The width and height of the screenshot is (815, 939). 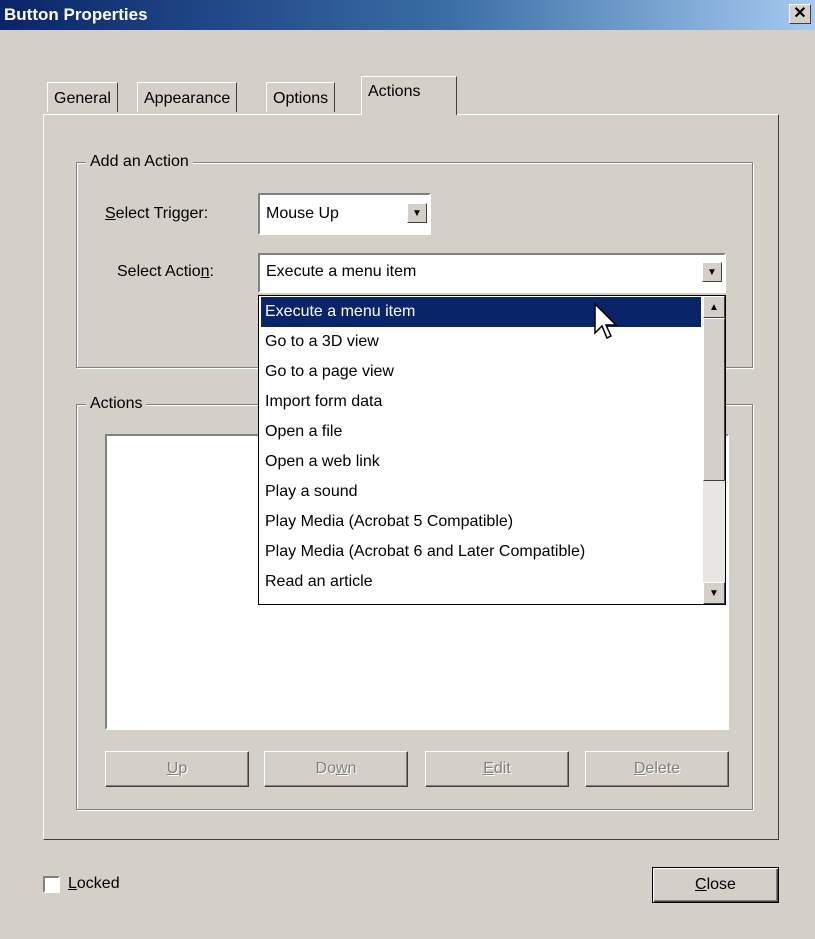 I want to click on close-icon: ✕, so click(x=800, y=13).